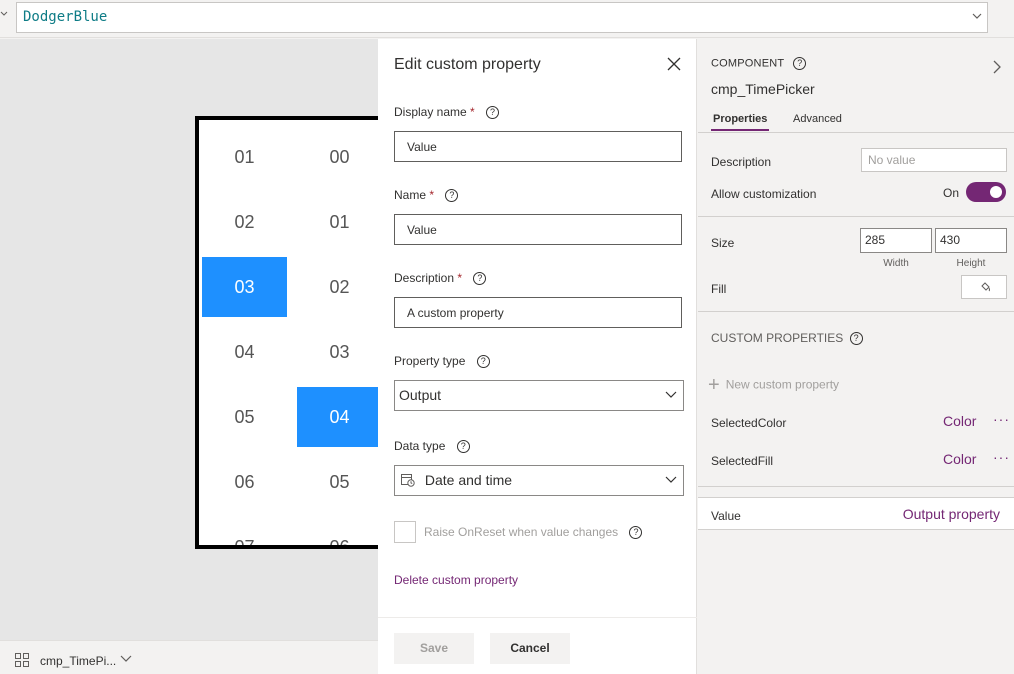 The image size is (1014, 674). I want to click on description-field: A custom property, so click(538, 312).